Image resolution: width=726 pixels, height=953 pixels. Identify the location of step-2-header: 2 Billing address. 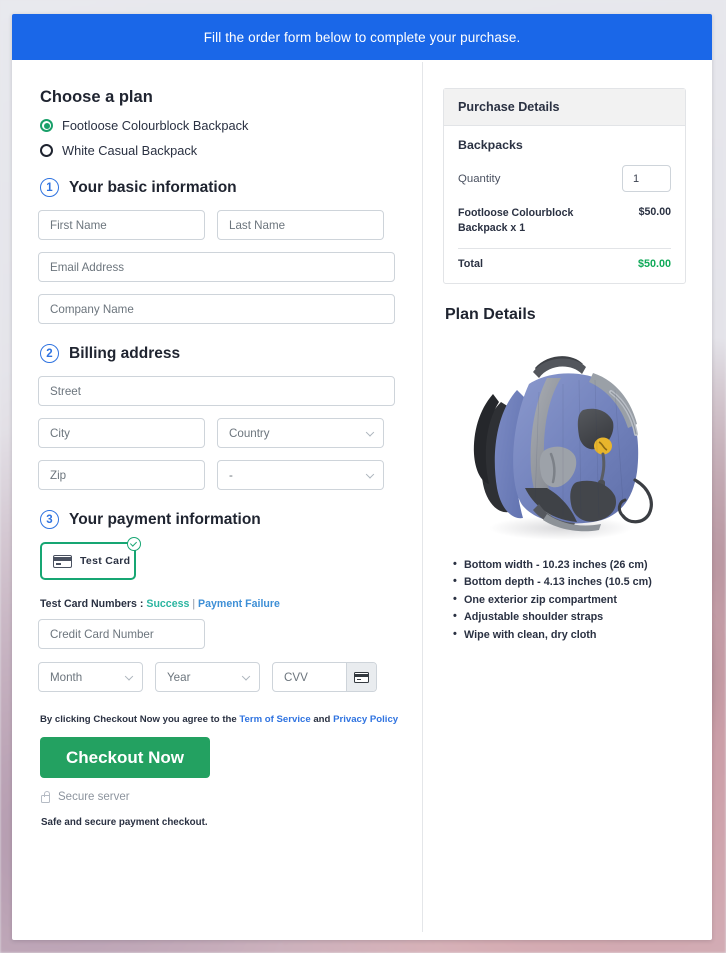
(223, 353).